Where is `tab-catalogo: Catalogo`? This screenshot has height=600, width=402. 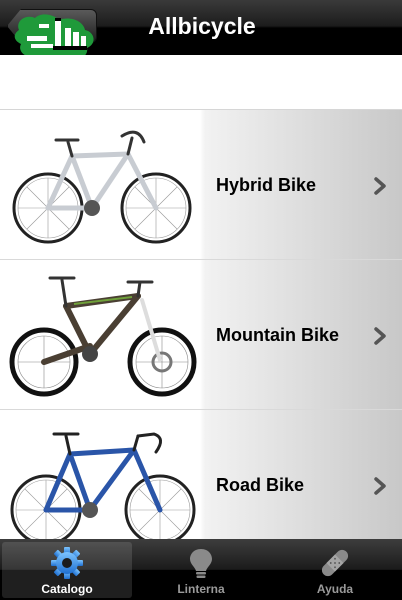
tab-catalogo: Catalogo is located at coordinates (67, 570).